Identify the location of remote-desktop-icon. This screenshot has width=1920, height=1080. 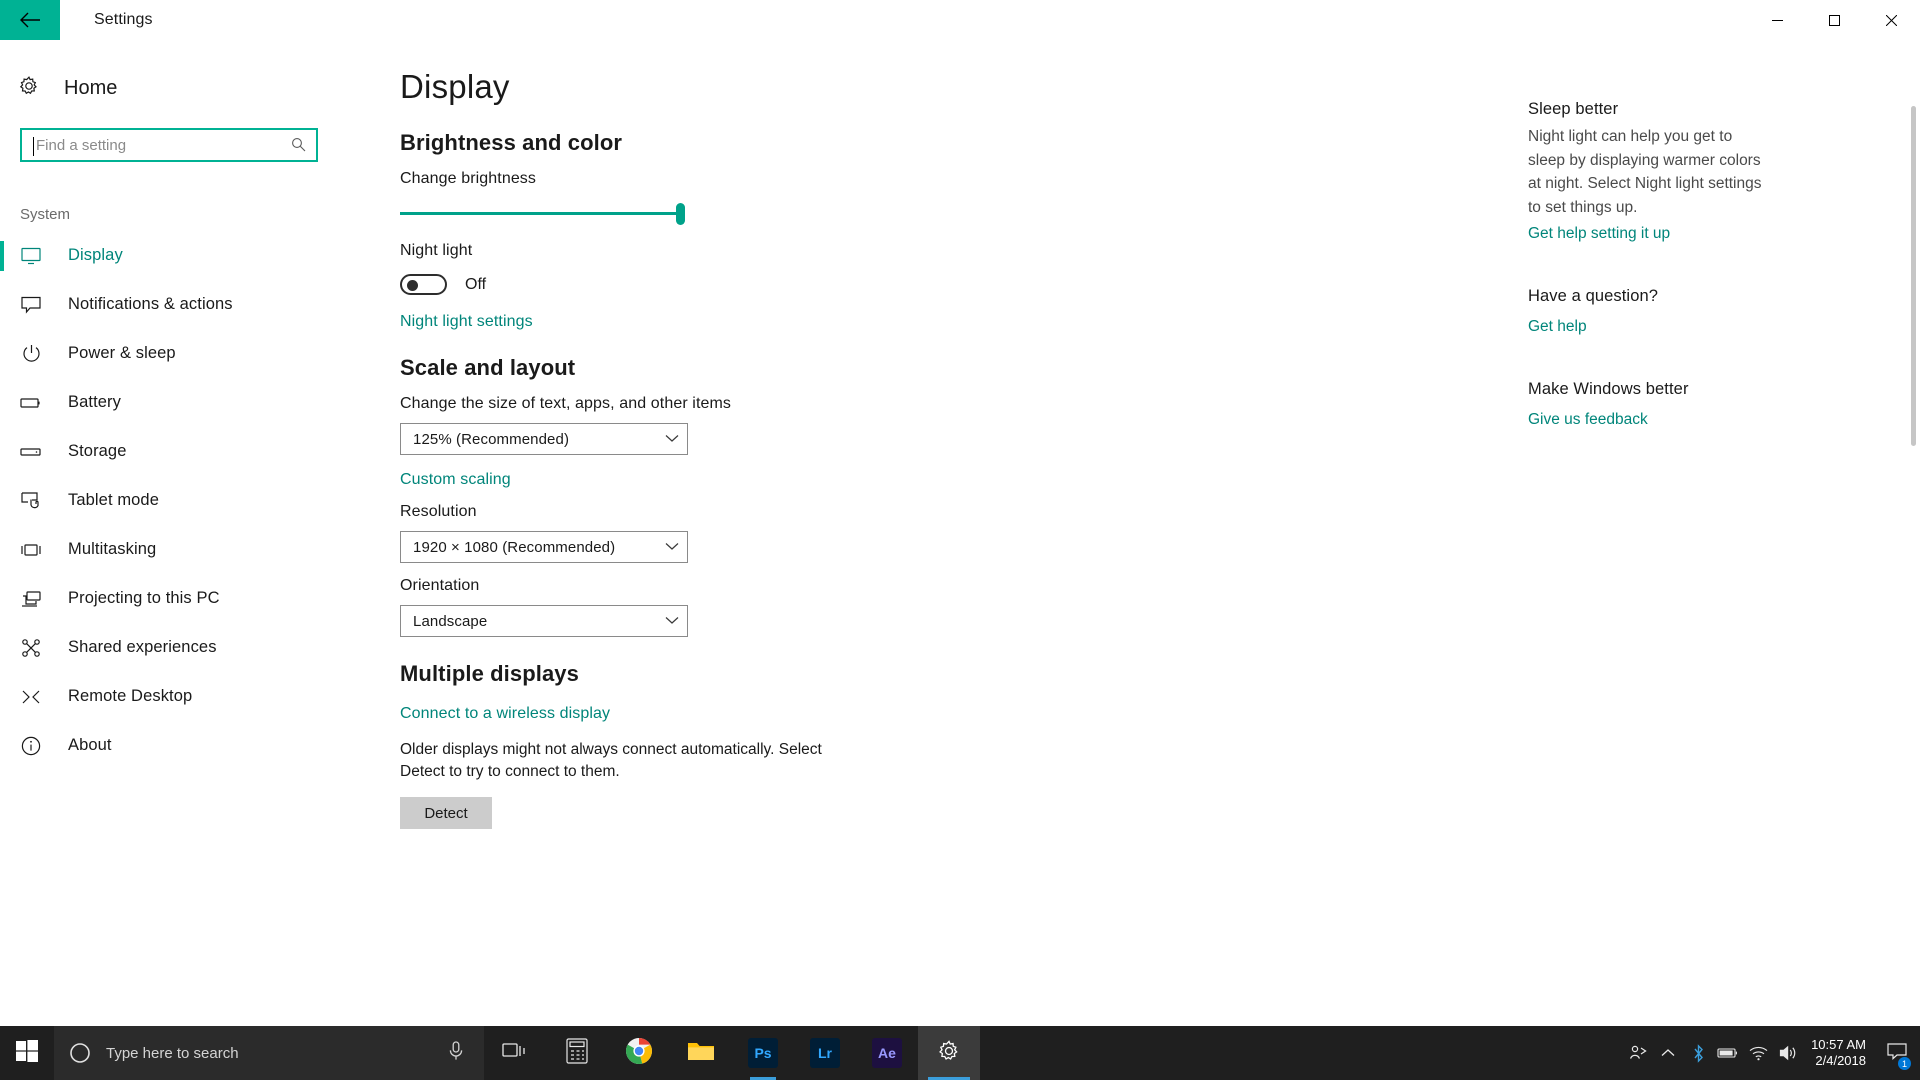
(31, 697).